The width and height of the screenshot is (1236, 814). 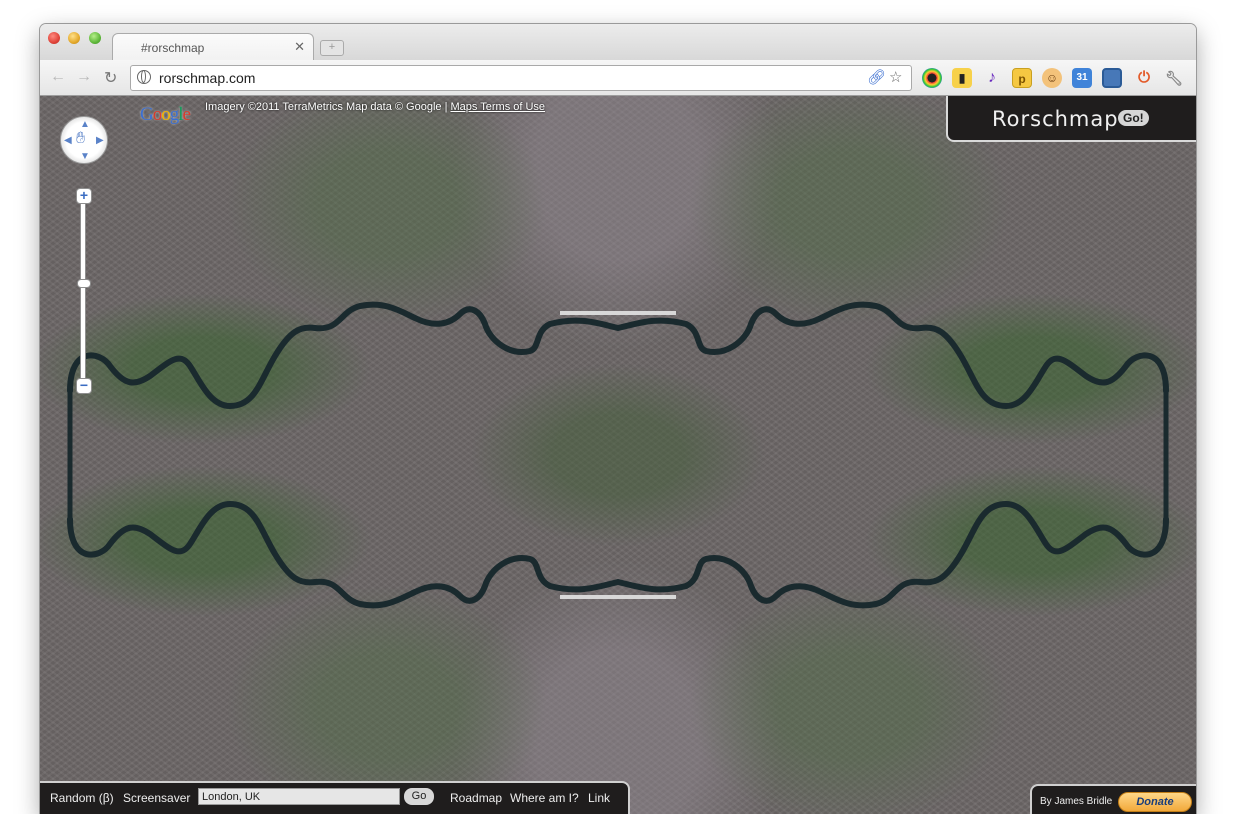 I want to click on random-link: Random (β), so click(x=82, y=798).